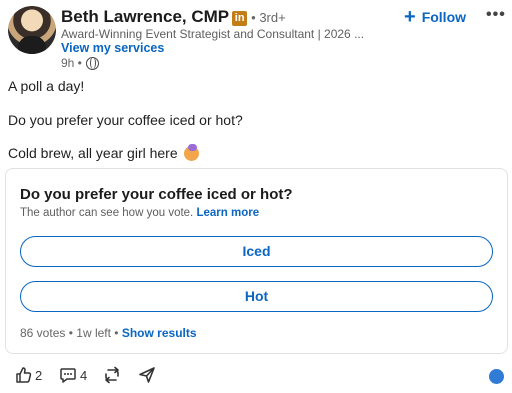  I want to click on comment-count: 4, so click(84, 375).